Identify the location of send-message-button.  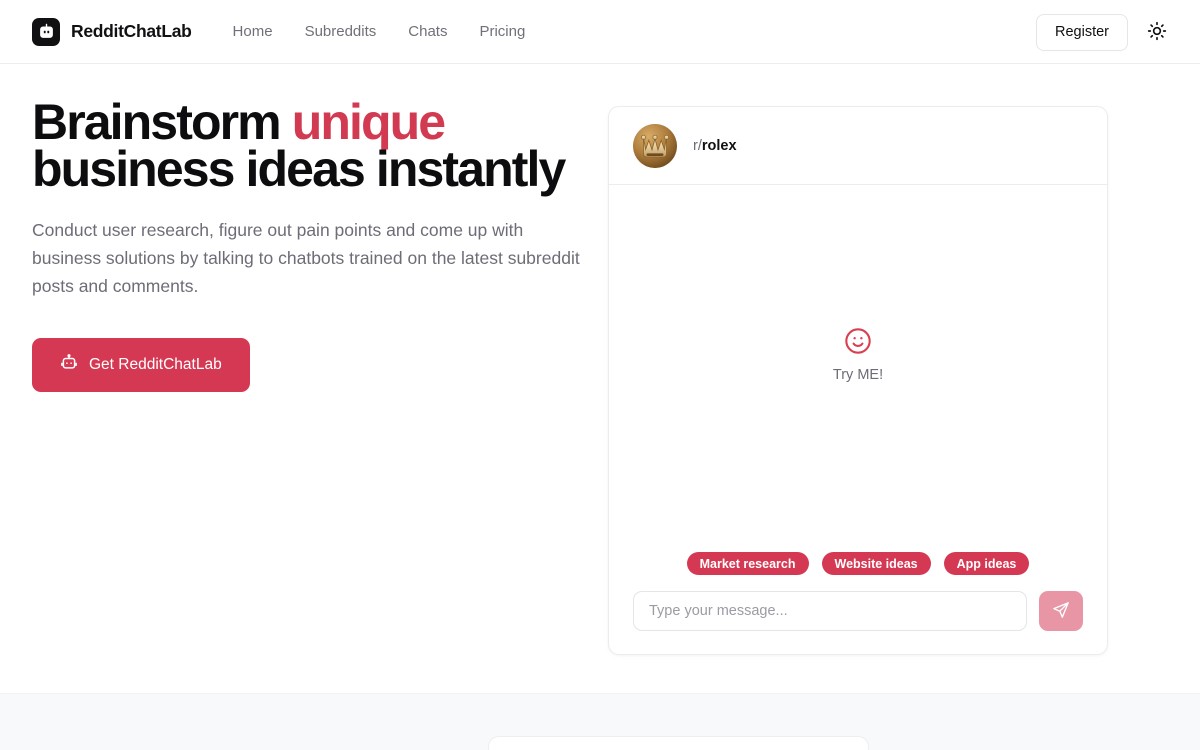
(1061, 611).